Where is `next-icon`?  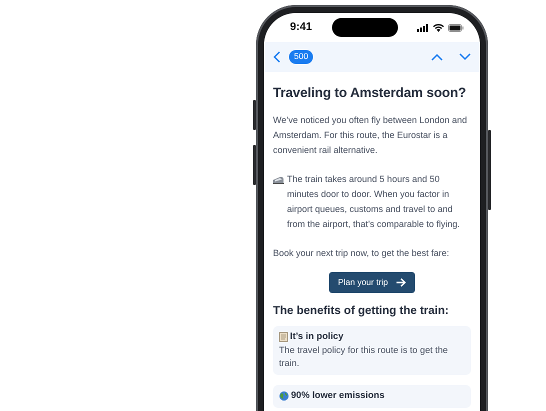
next-icon is located at coordinates (465, 57).